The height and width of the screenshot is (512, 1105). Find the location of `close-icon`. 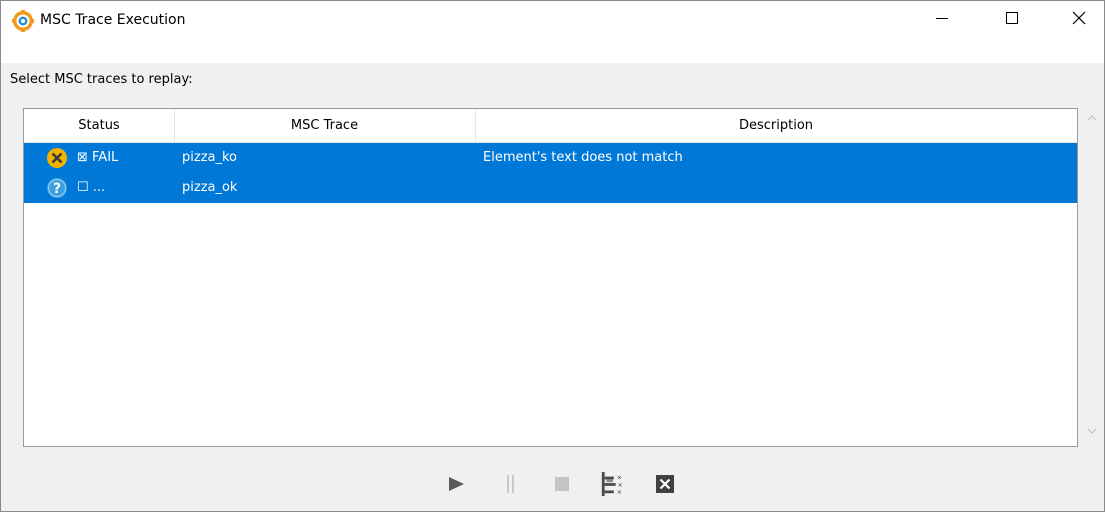

close-icon is located at coordinates (1079, 18).